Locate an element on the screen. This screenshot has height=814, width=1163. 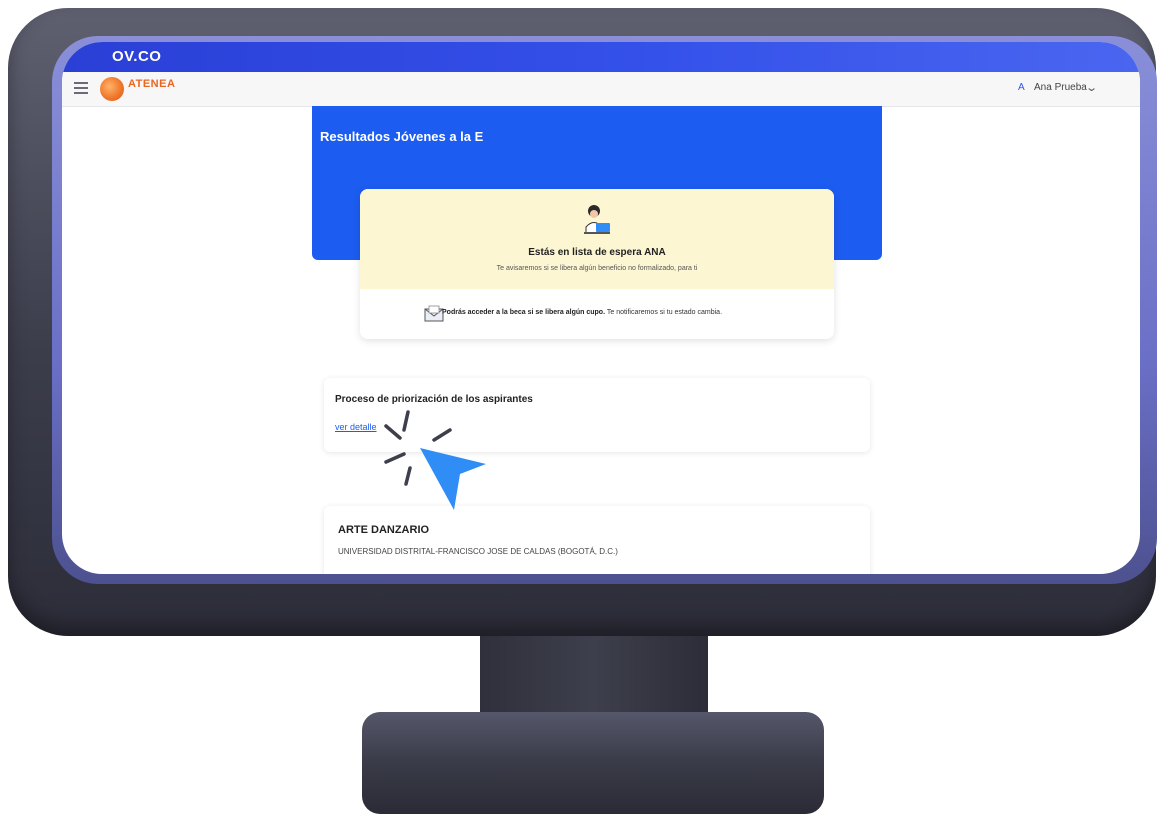
app-navbar: ATENEA A Ana Prueba ⌄ is located at coordinates (601, 89).